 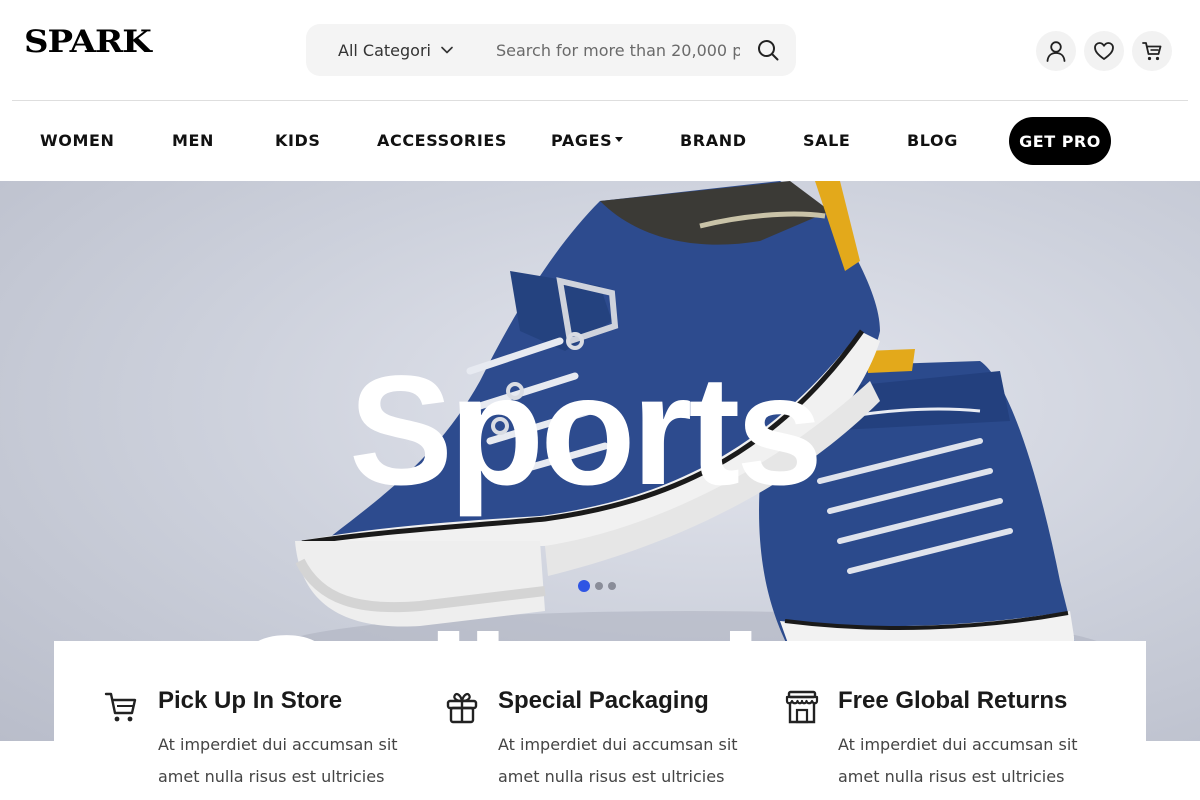 I want to click on slider-dots, so click(x=597, y=586).